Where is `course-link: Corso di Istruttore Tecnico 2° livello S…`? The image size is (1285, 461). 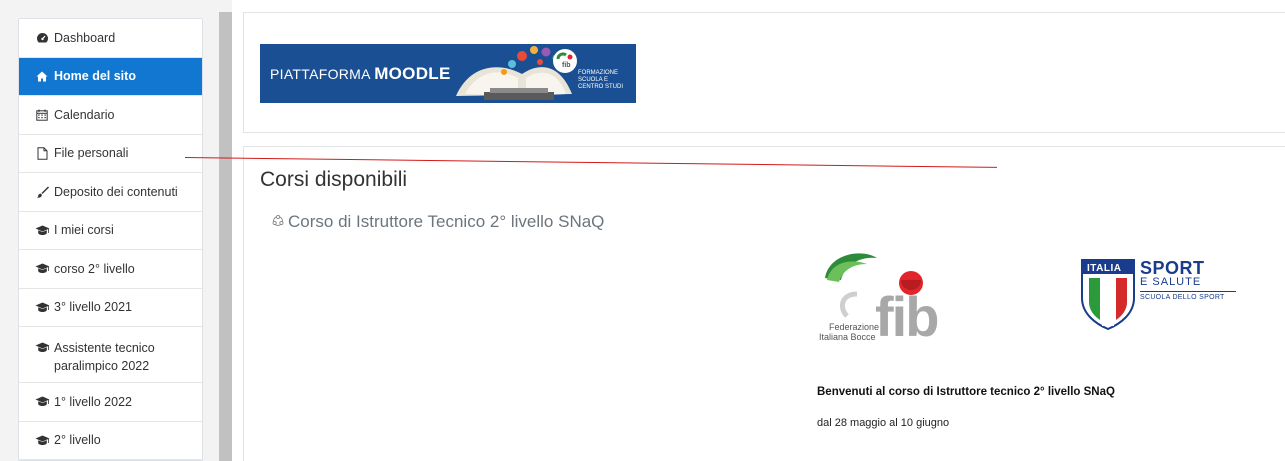 course-link: Corso di Istruttore Tecnico 2° livello S… is located at coordinates (438, 222).